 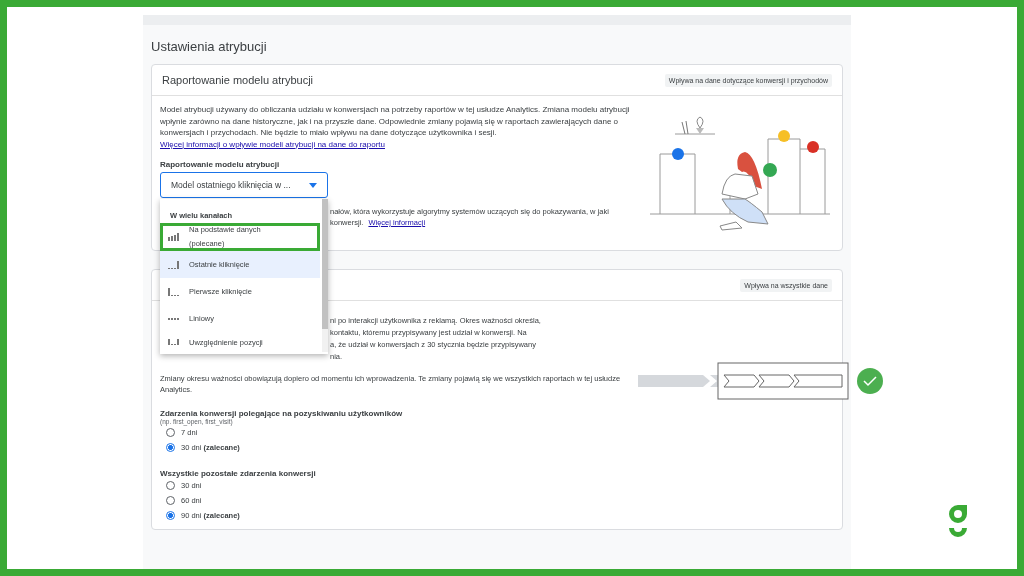 I want to click on page-title: Ustawienia atrybucji, so click(x=209, y=47).